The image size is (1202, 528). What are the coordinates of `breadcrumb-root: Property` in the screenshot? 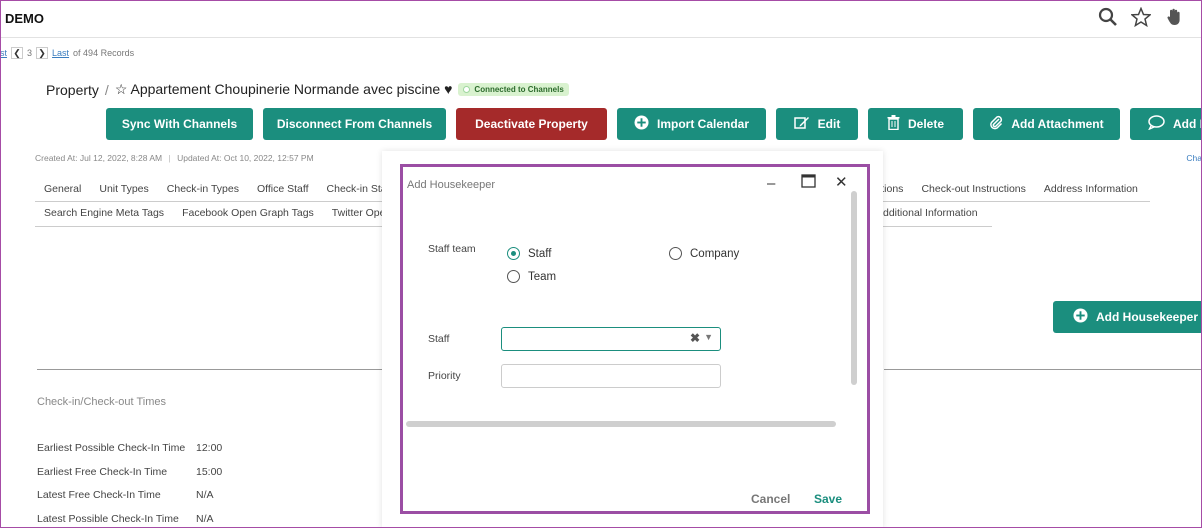 It's located at (72, 90).